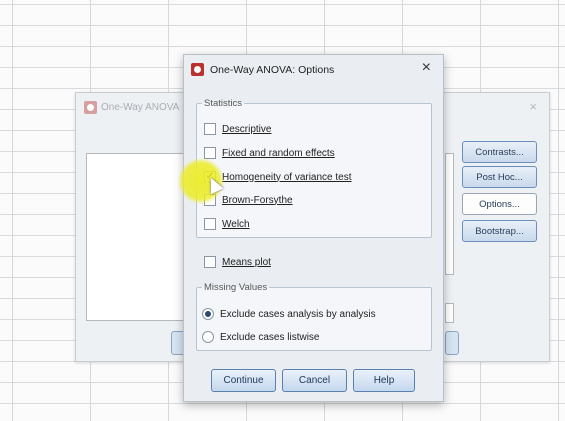  Describe the element at coordinates (223, 103) in the screenshot. I see `statistics-legend: Statistics` at that location.